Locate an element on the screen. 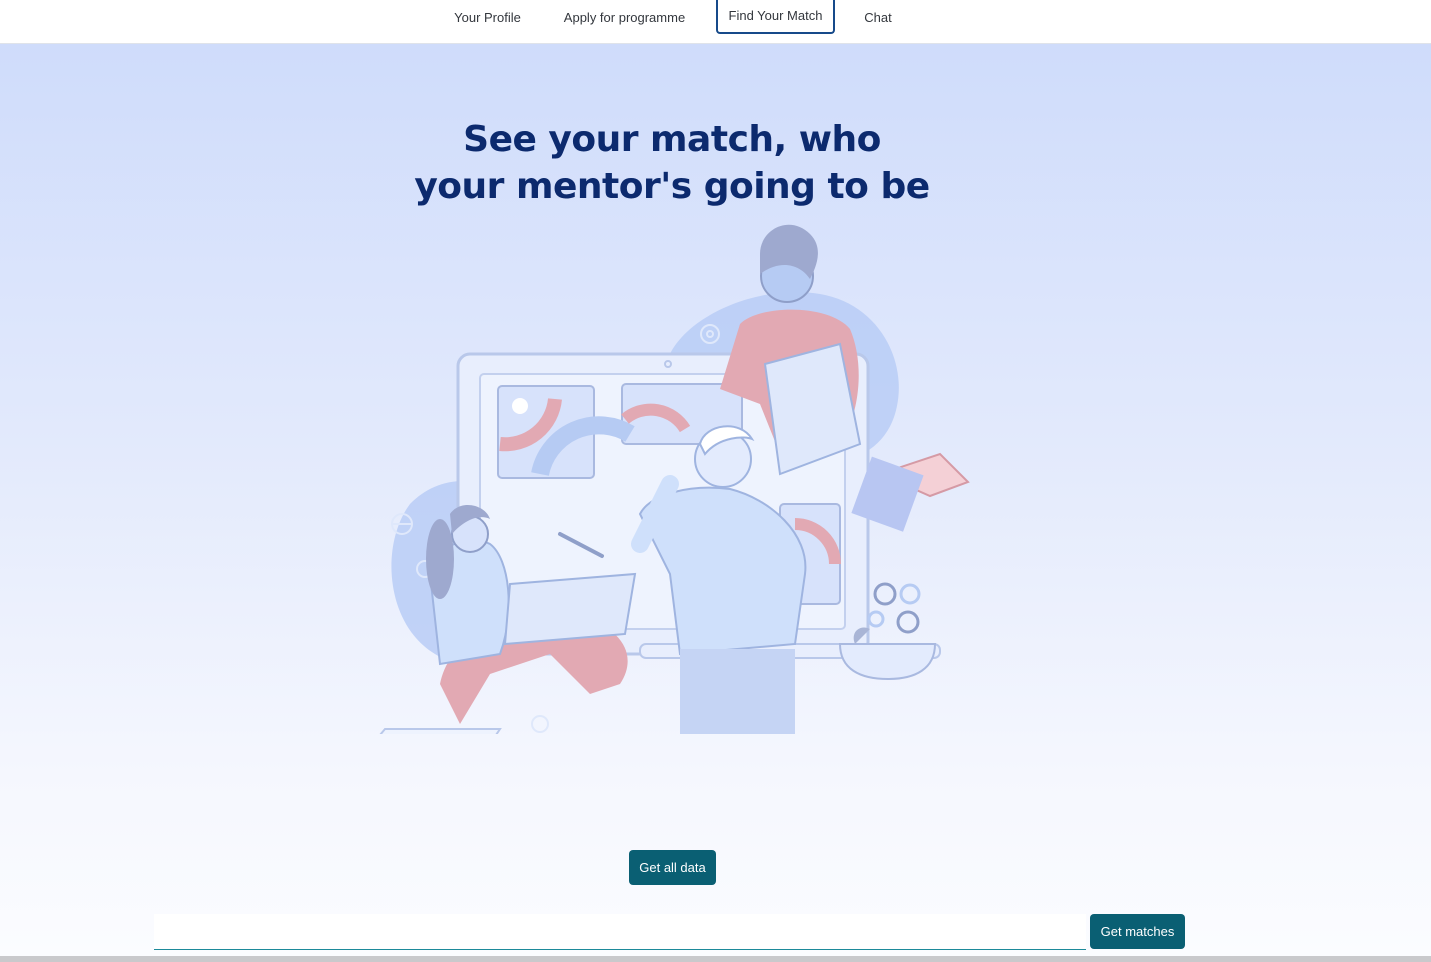 The height and width of the screenshot is (962, 1431). page-title-line-2: your mentor's going to be is located at coordinates (672, 186).